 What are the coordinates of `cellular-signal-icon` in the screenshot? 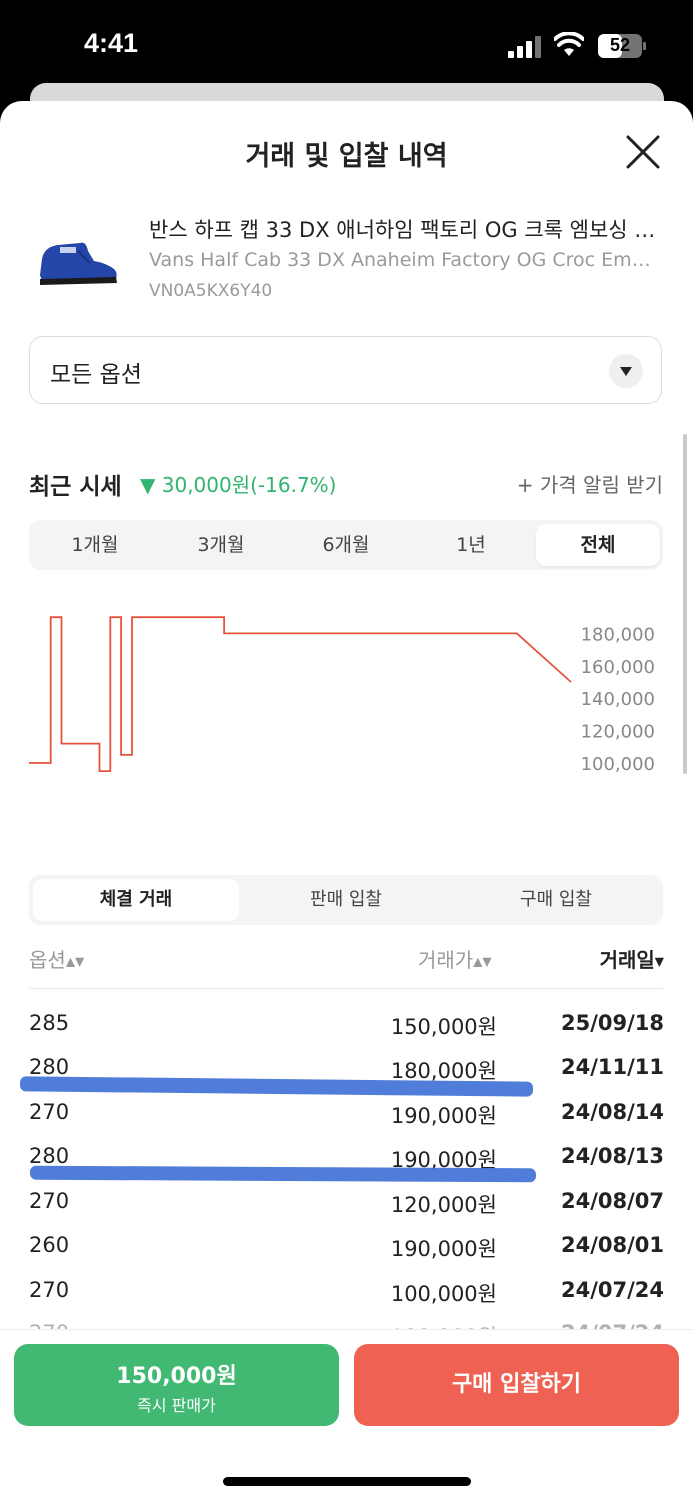 It's located at (524, 47).